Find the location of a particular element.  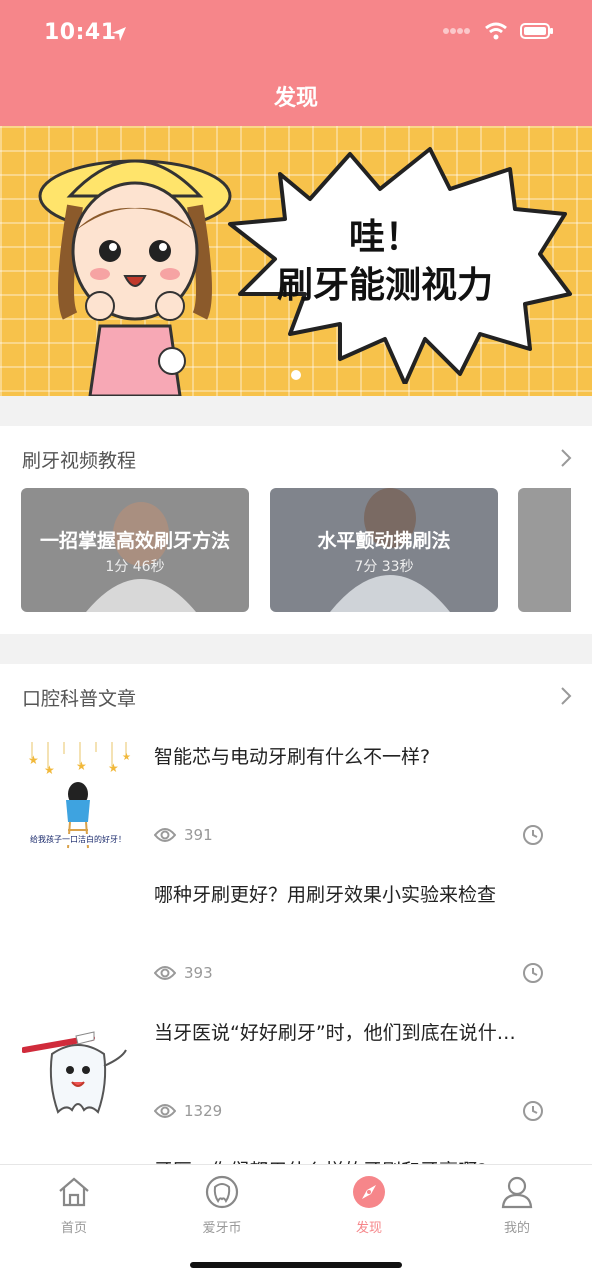

article-section-title: 口腔科普文章 is located at coordinates (79, 699).